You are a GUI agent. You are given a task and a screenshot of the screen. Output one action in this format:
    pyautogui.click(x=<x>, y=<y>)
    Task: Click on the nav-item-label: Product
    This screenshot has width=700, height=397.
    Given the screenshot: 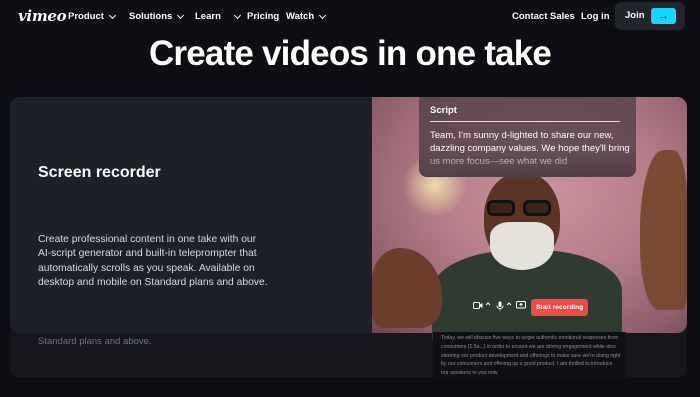 What is the action you would take?
    pyautogui.click(x=86, y=16)
    